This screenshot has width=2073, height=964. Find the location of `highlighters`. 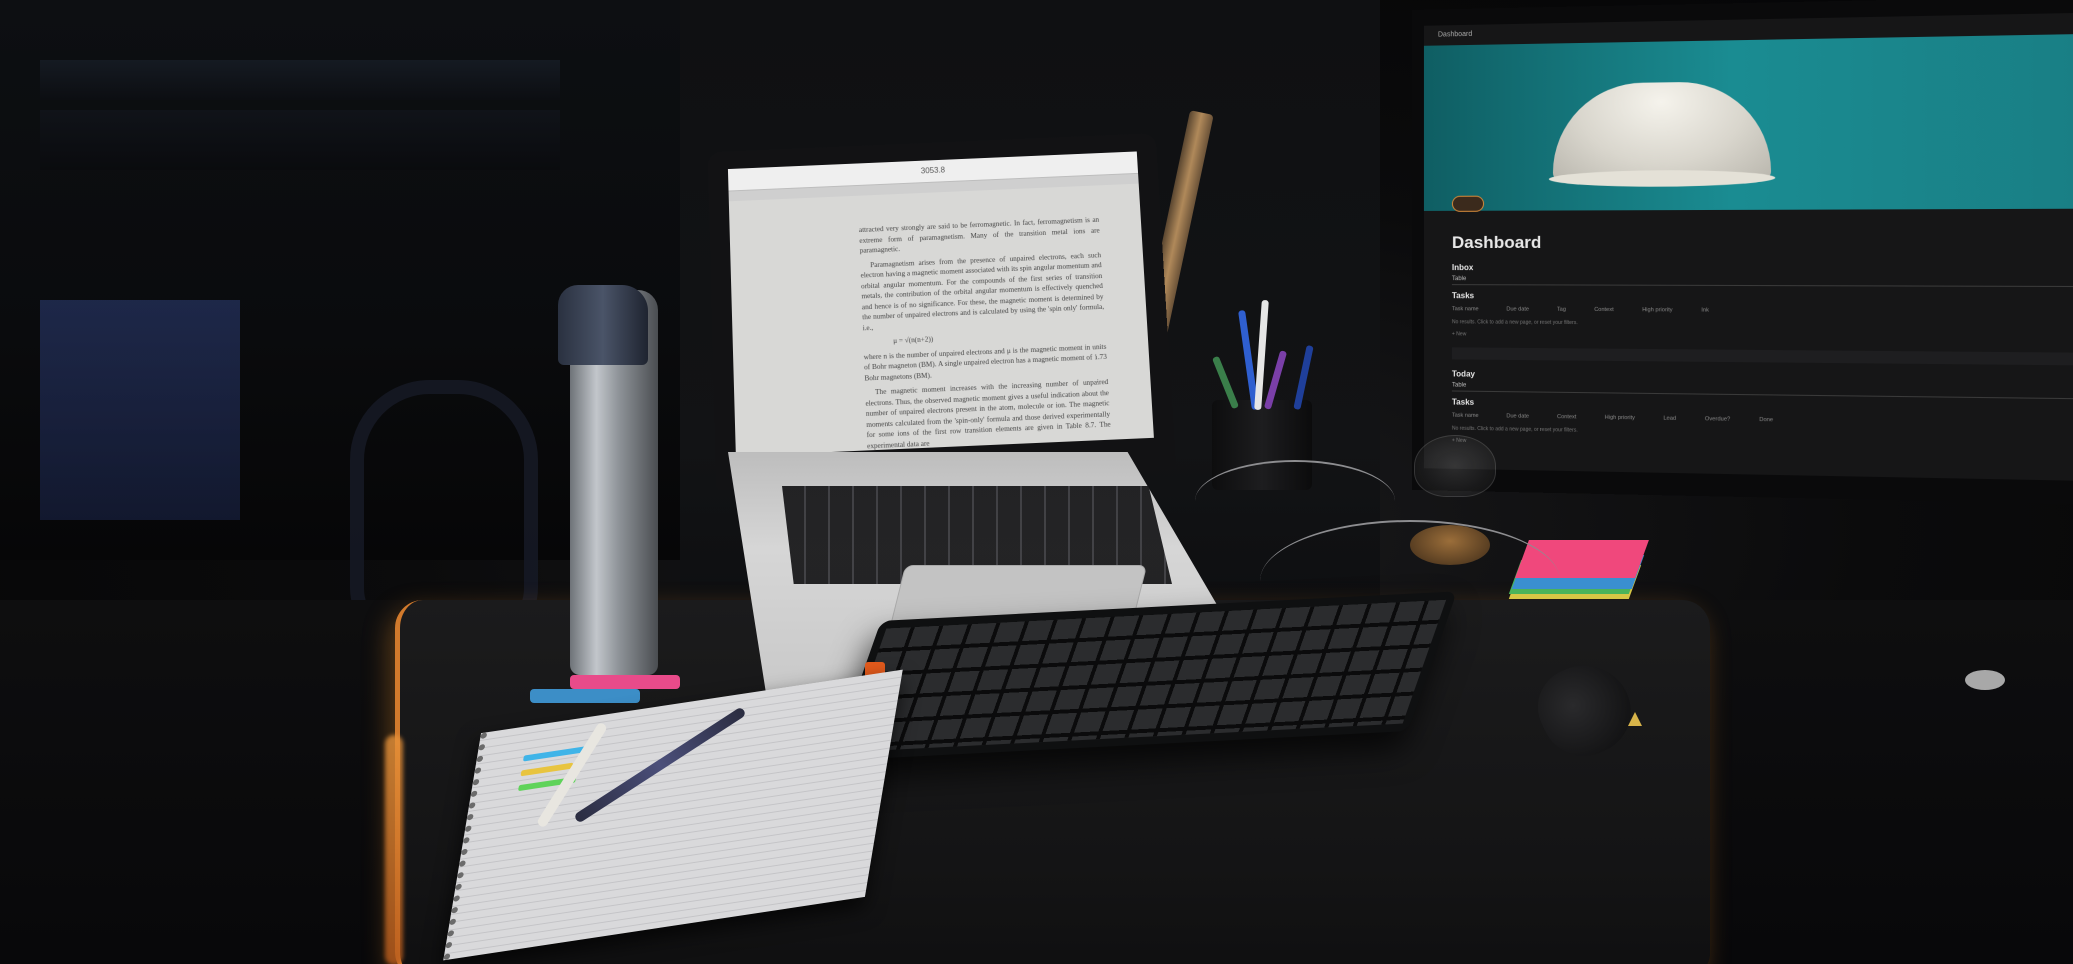

highlighters is located at coordinates (605, 690).